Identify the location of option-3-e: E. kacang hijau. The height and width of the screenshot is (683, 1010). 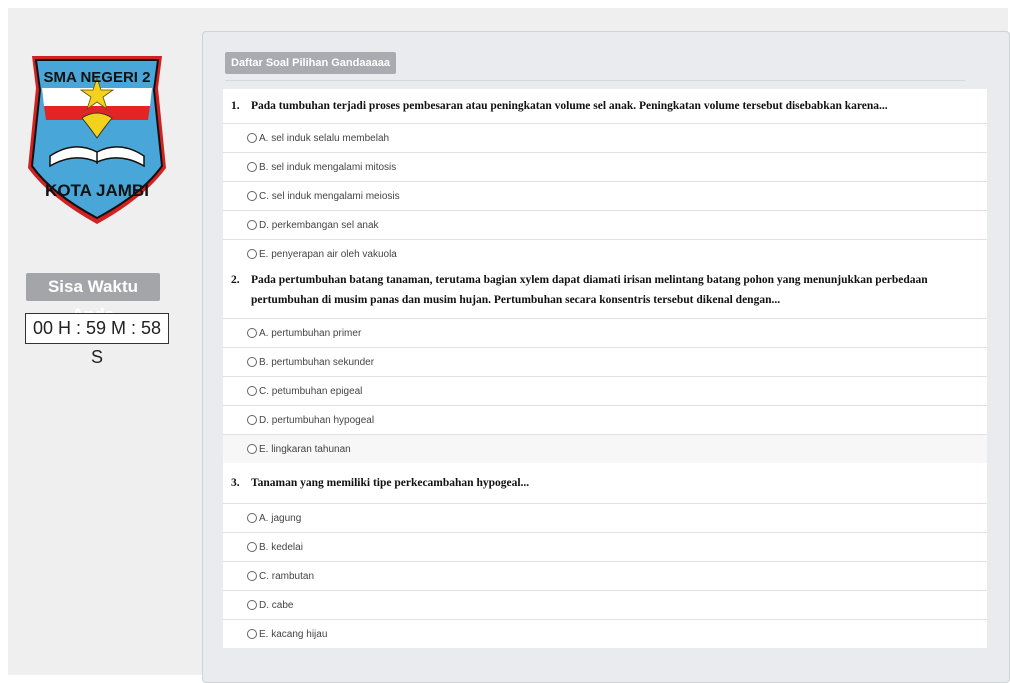
(605, 633).